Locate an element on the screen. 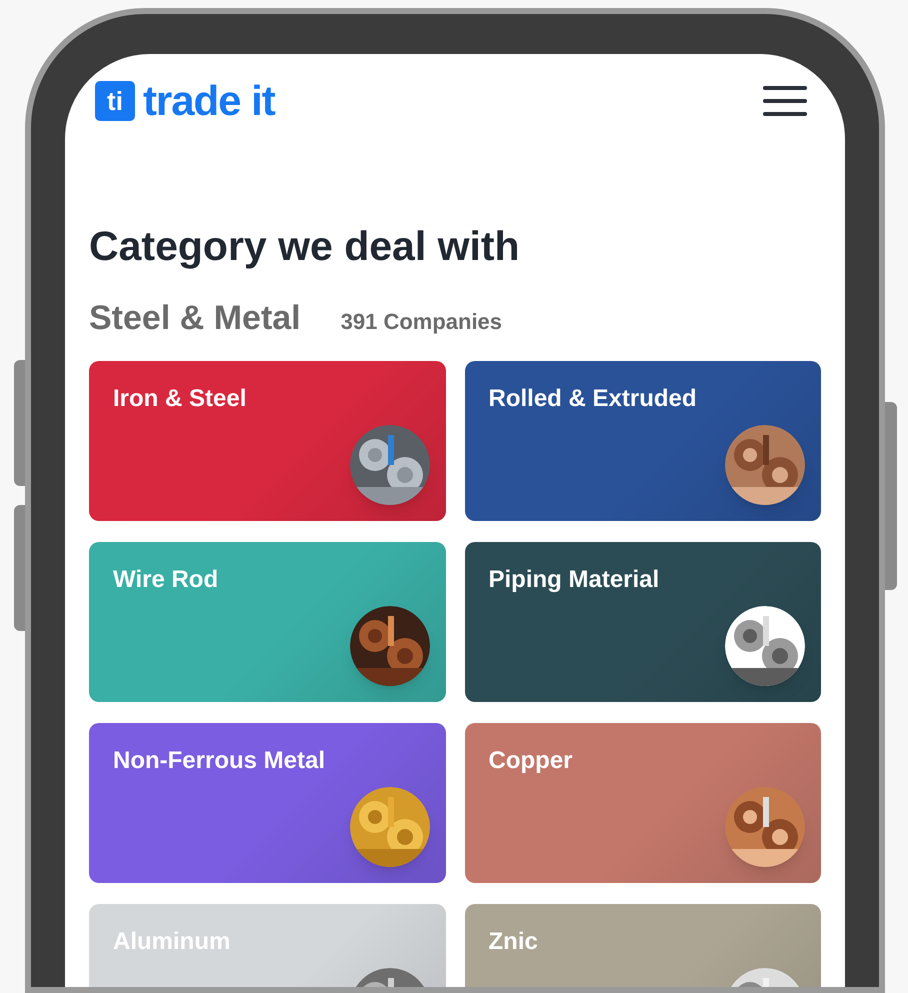 The width and height of the screenshot is (908, 993). category-card: Copper is located at coordinates (642, 803).